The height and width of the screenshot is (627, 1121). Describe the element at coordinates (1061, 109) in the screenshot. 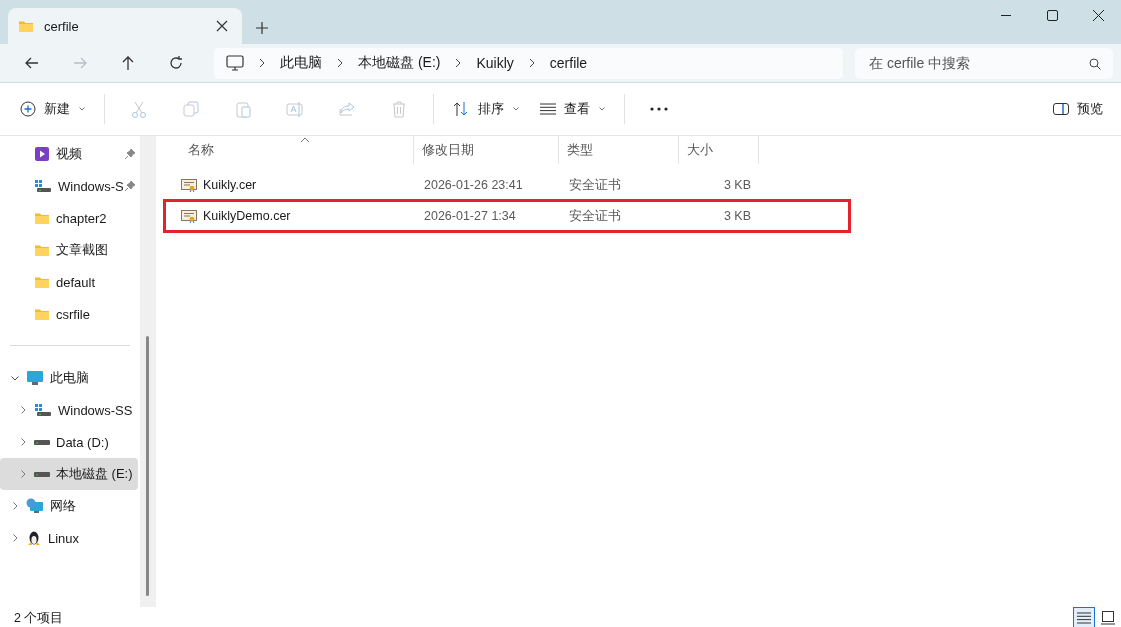

I see `preview-pane-icon` at that location.